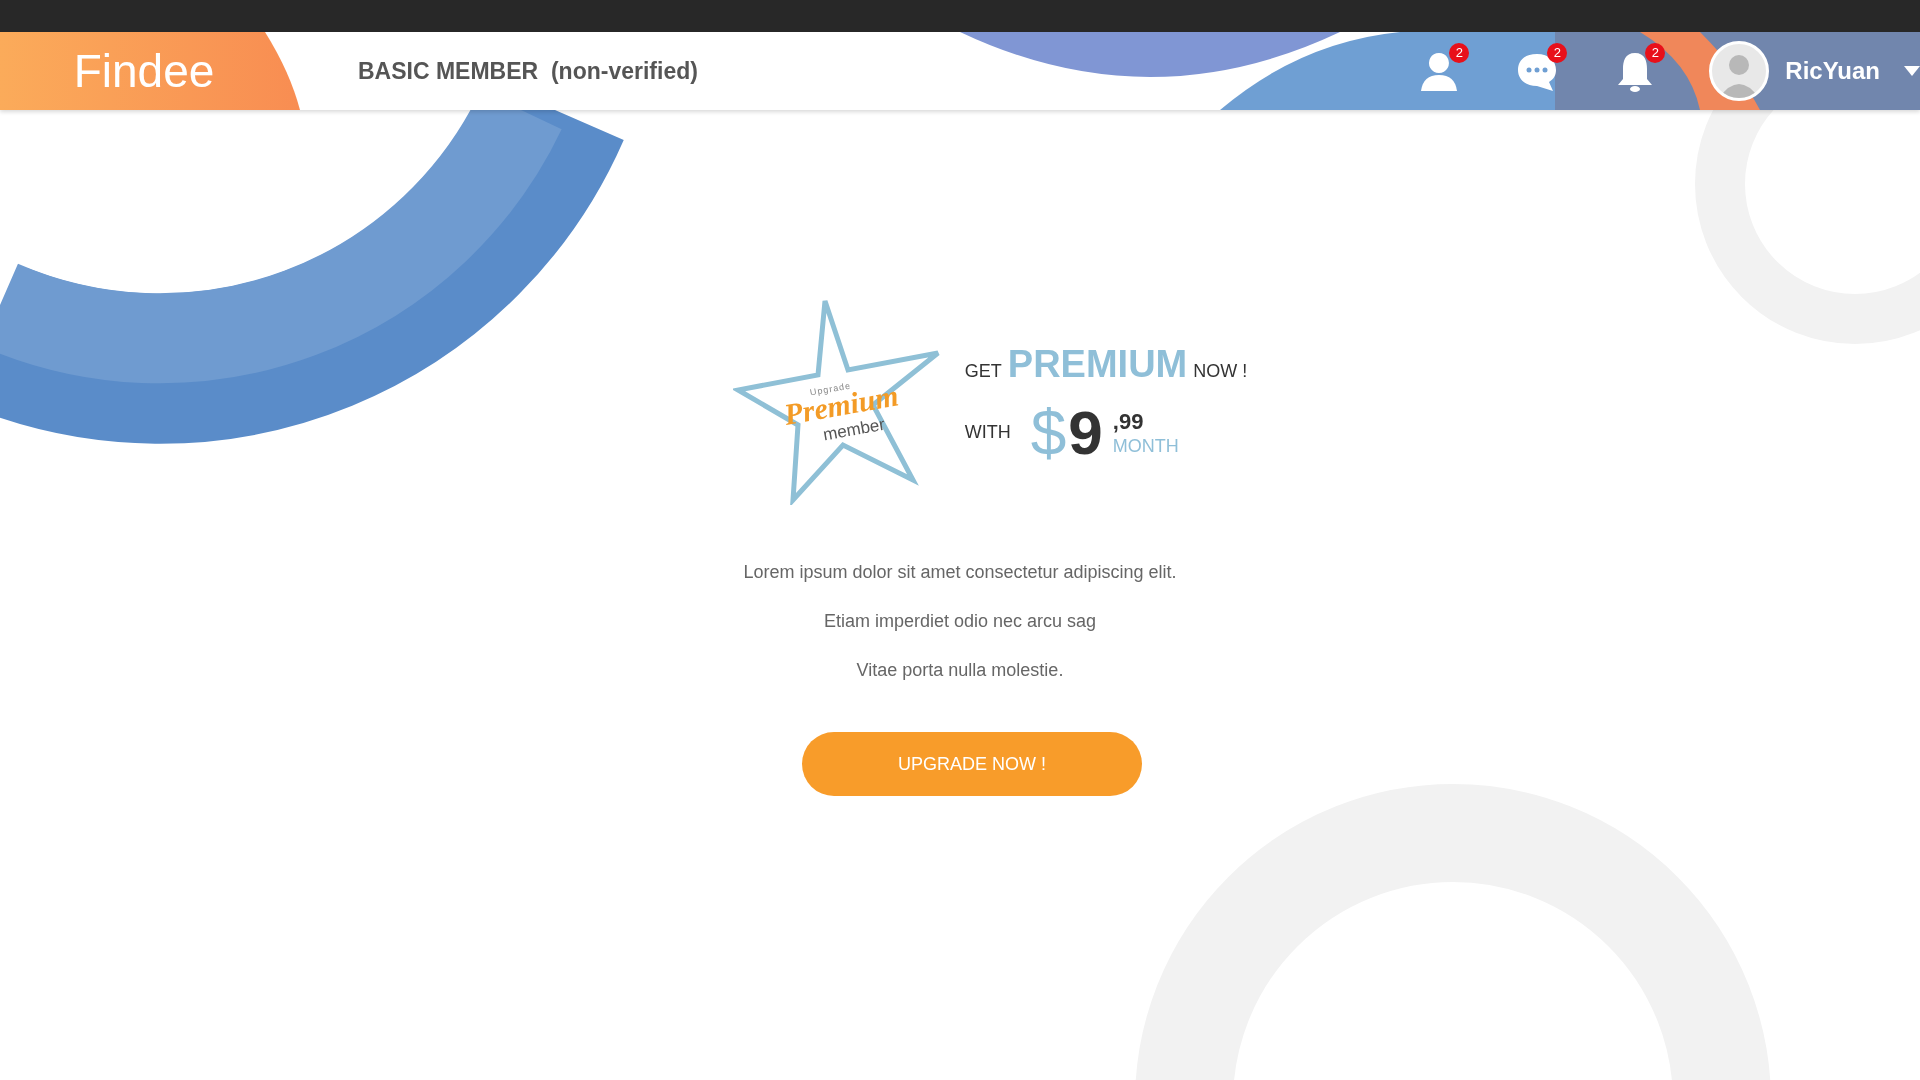  What do you see at coordinates (1220, 371) in the screenshot?
I see `now-label: NOW !` at bounding box center [1220, 371].